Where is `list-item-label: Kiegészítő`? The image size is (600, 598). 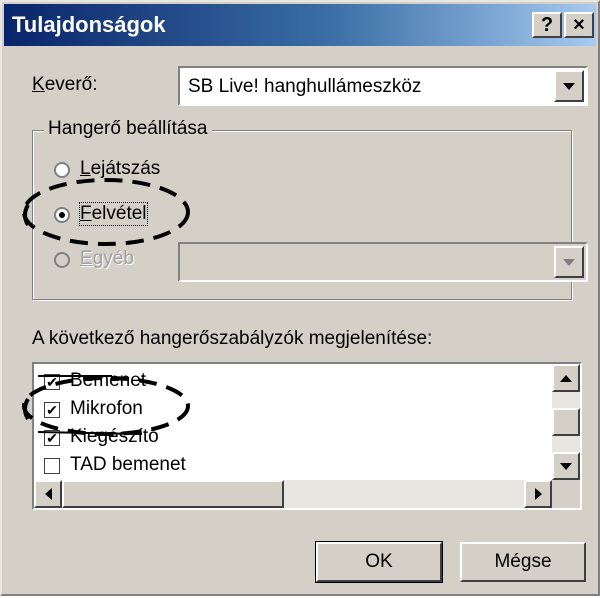
list-item-label: Kiegészítő is located at coordinates (114, 436).